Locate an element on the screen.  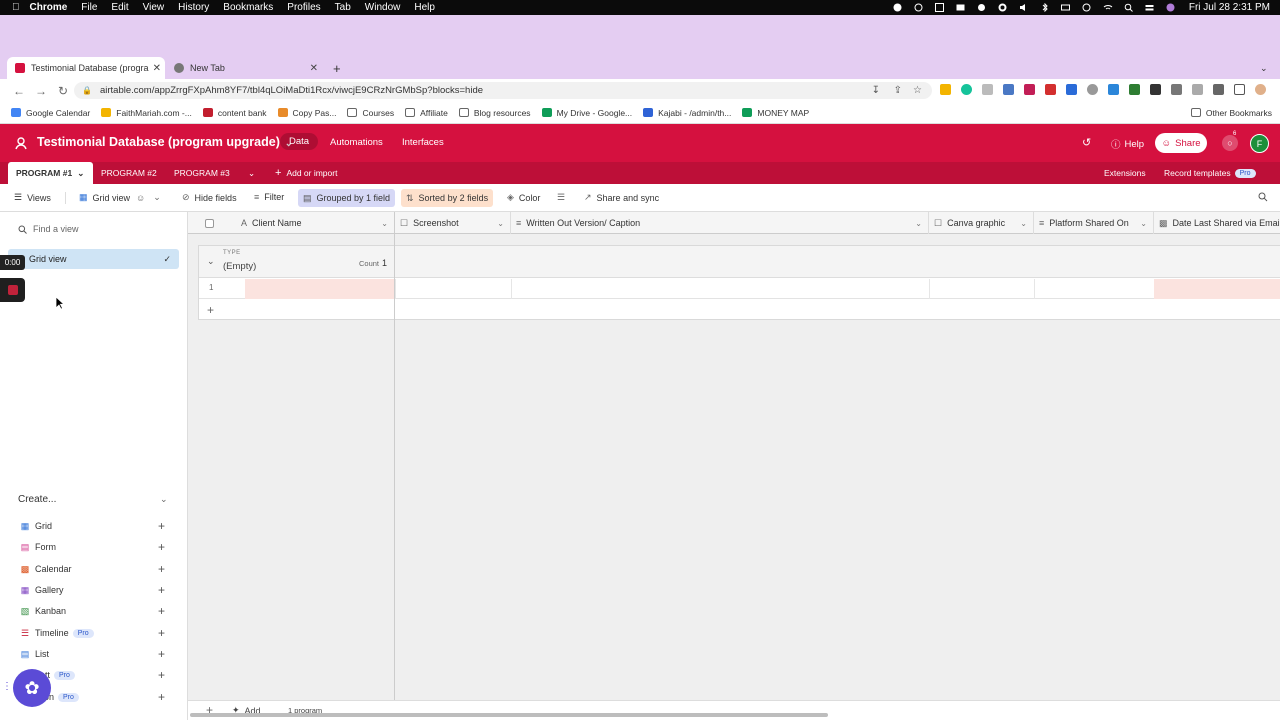
menu-file: File is located at coordinates (89, 7).